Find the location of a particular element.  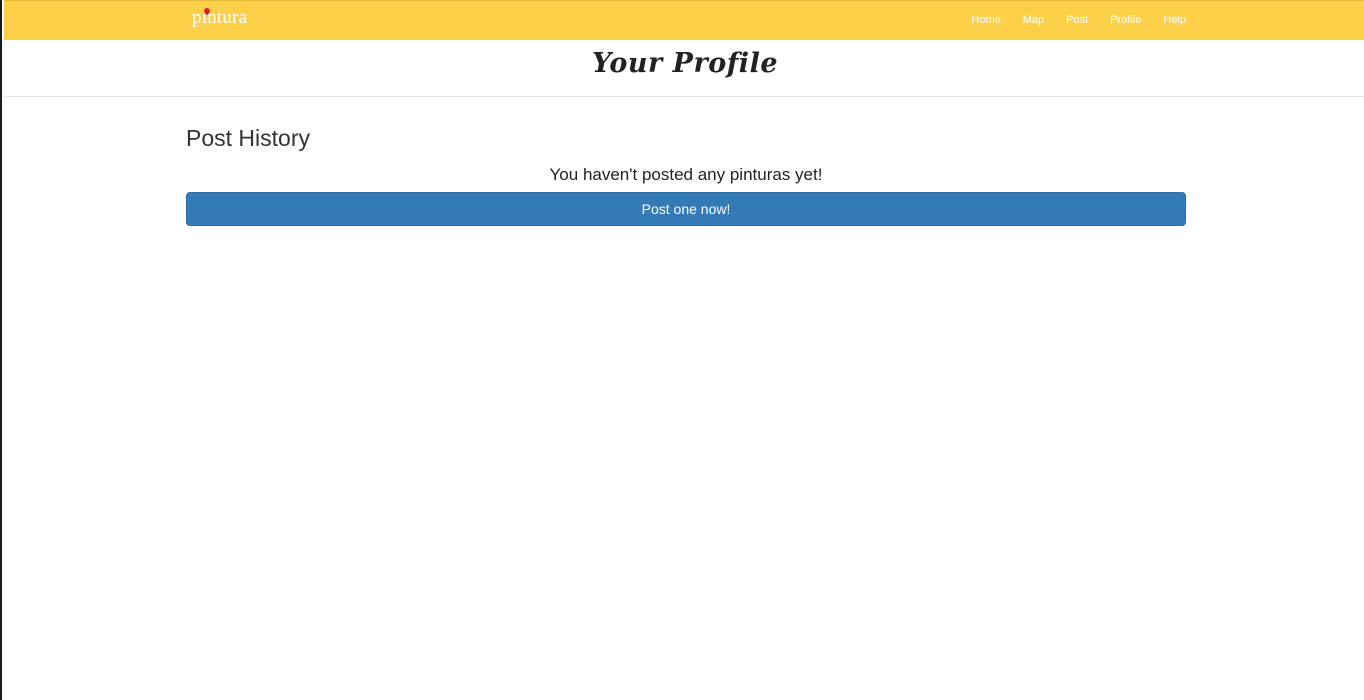

empty-state-message: You haven't posted any pinturas yet! is located at coordinates (686, 174).